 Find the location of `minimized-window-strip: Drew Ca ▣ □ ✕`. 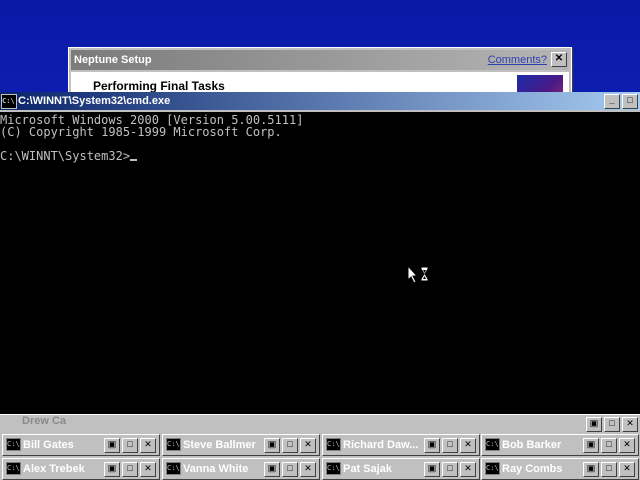

minimized-window-strip: Drew Ca ▣ □ ✕ is located at coordinates (320, 423).